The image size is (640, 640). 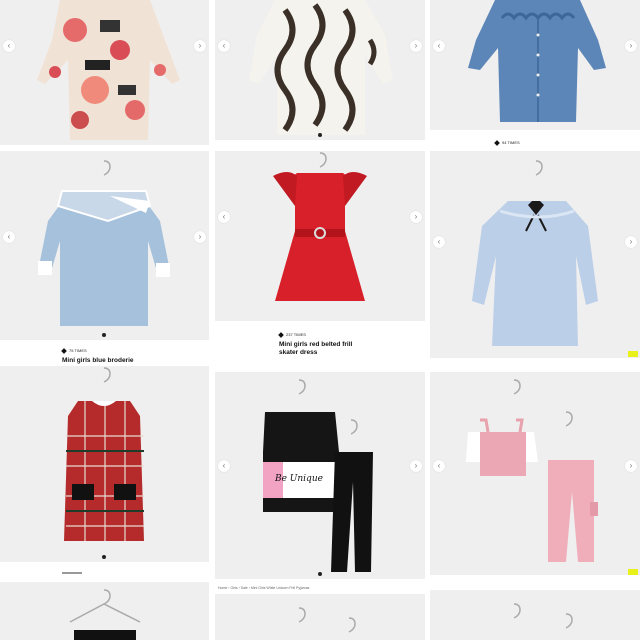 I want to click on product-tile-swirl-dress: ‹ ›, so click(x=320, y=70).